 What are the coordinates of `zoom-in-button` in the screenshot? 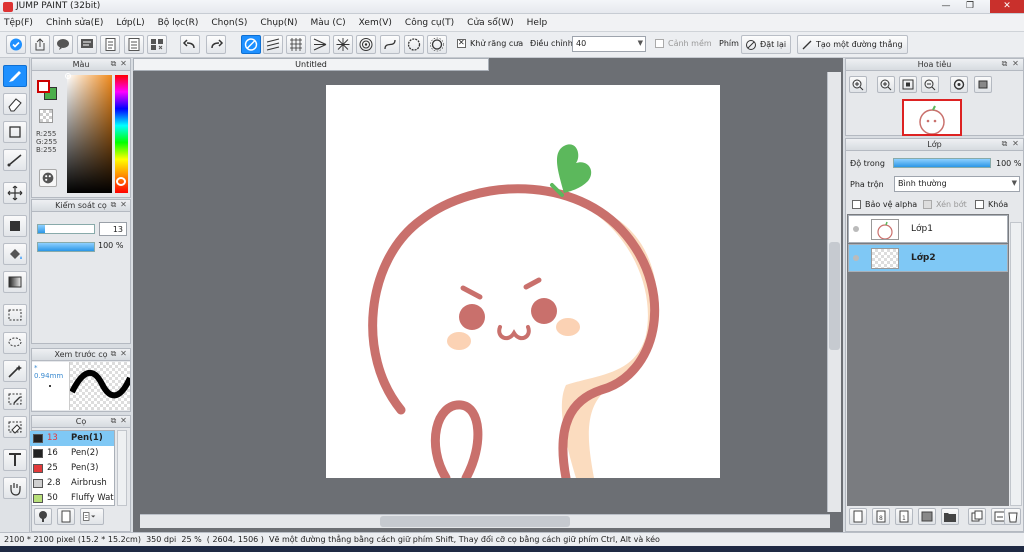 It's located at (886, 84).